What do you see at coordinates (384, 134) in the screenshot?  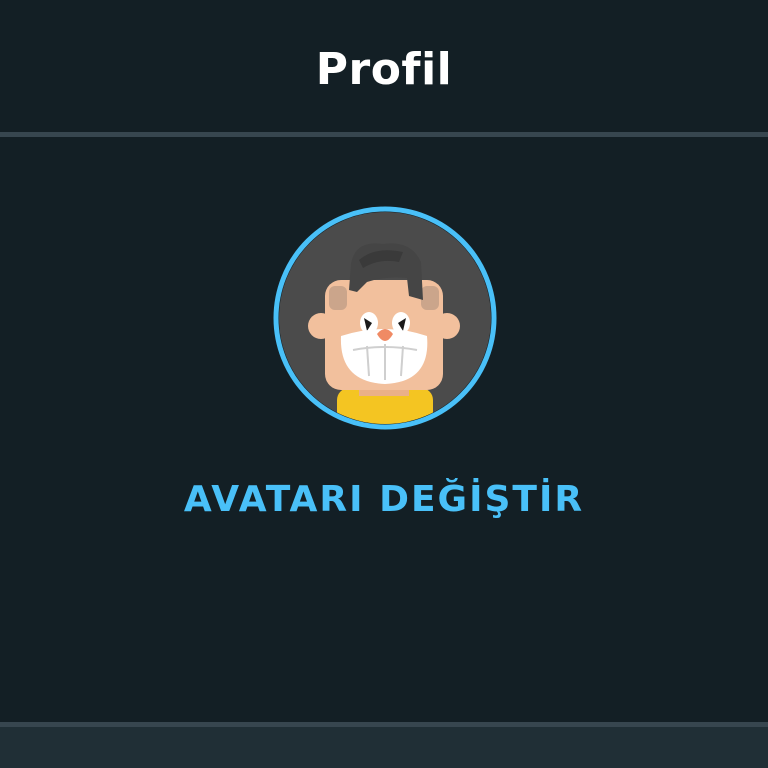 I see `header-divider` at bounding box center [384, 134].